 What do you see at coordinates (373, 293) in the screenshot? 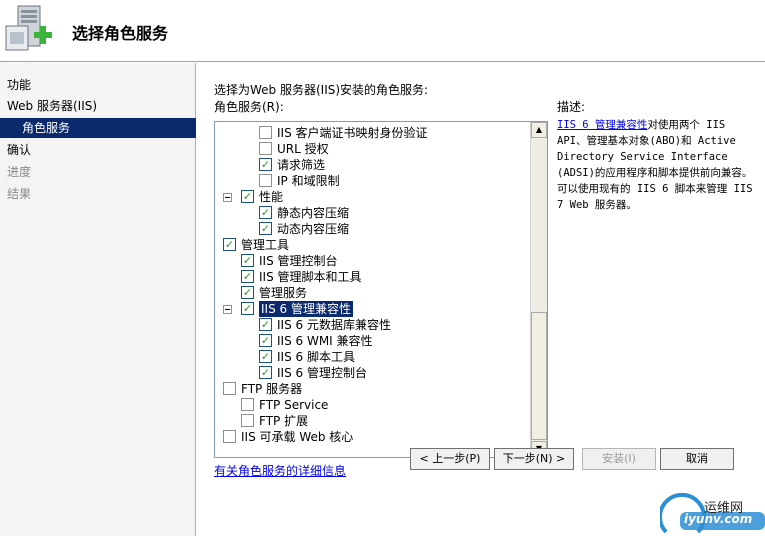
I see `tree-item: ✓ 管理服务` at bounding box center [373, 293].